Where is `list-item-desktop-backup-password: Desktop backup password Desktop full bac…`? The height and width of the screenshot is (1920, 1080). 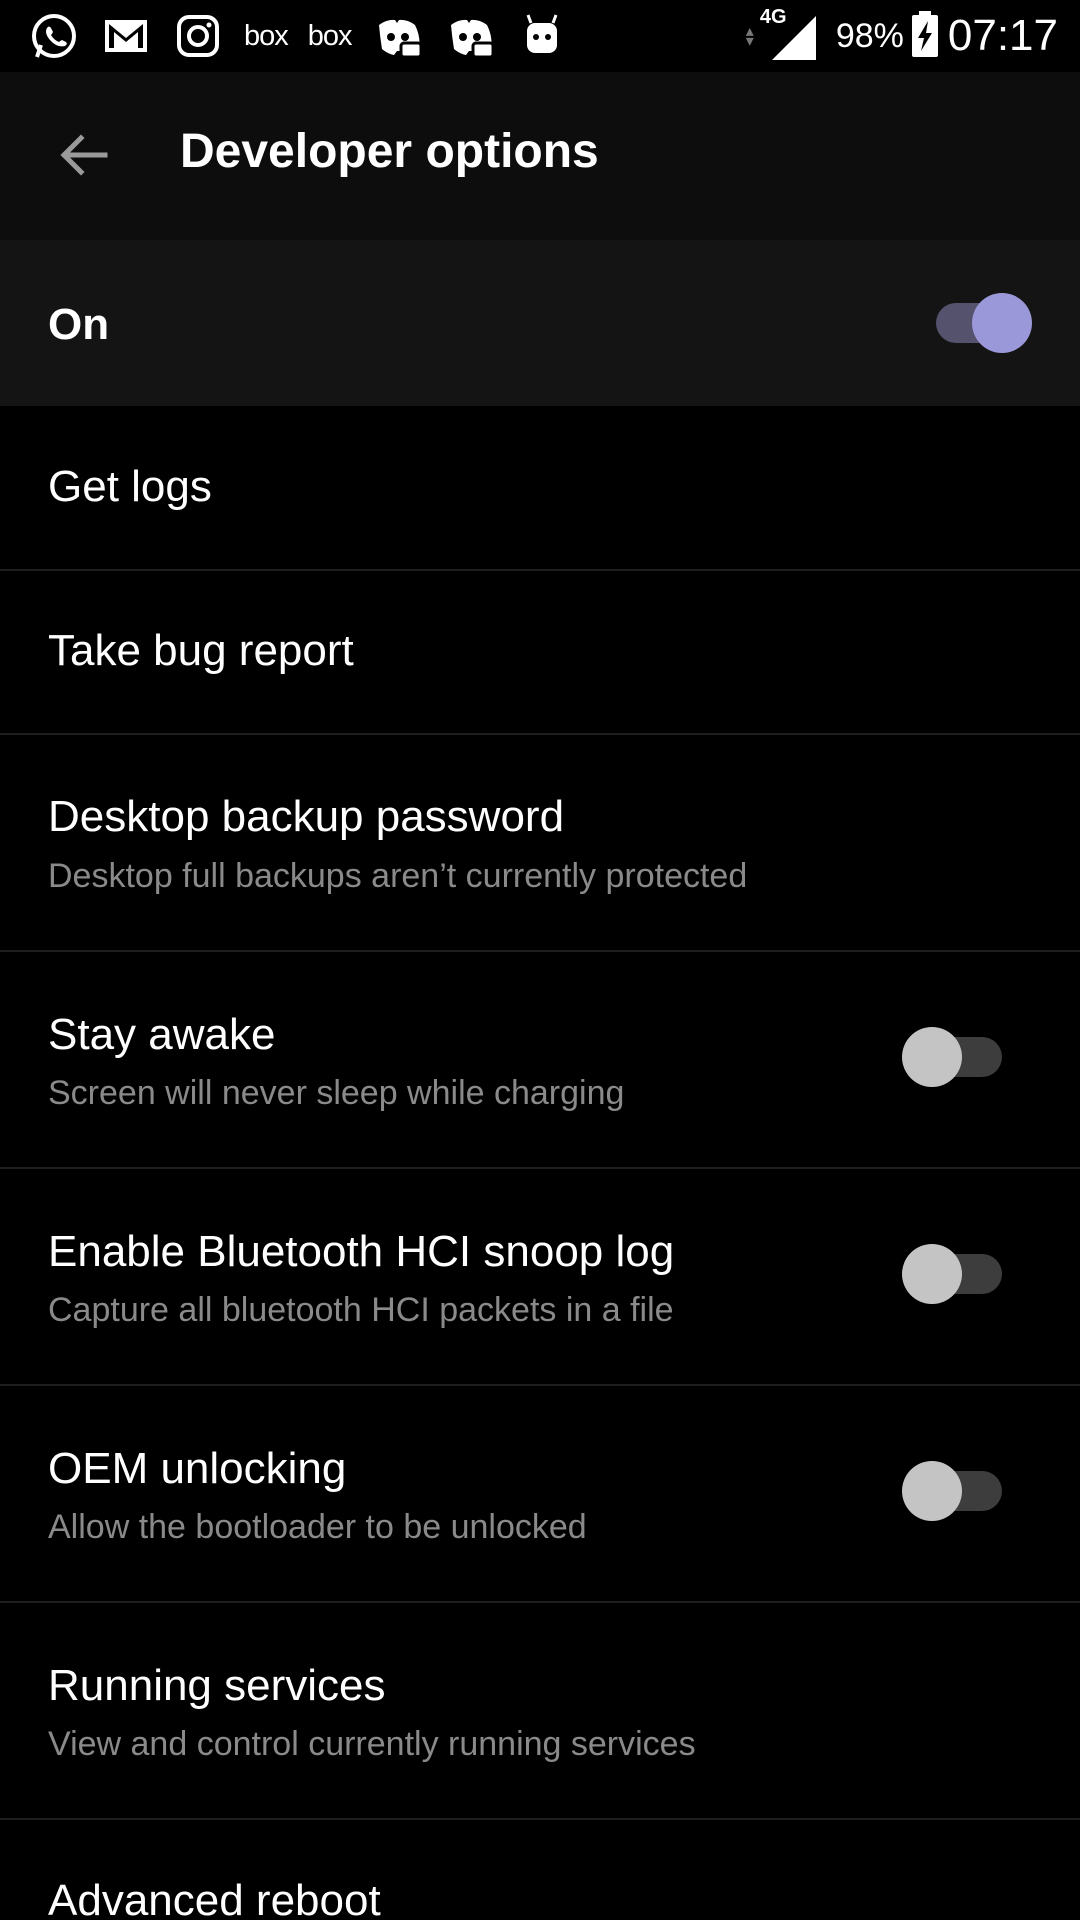 list-item-desktop-backup-password: Desktop backup password Desktop full bac… is located at coordinates (540, 842).